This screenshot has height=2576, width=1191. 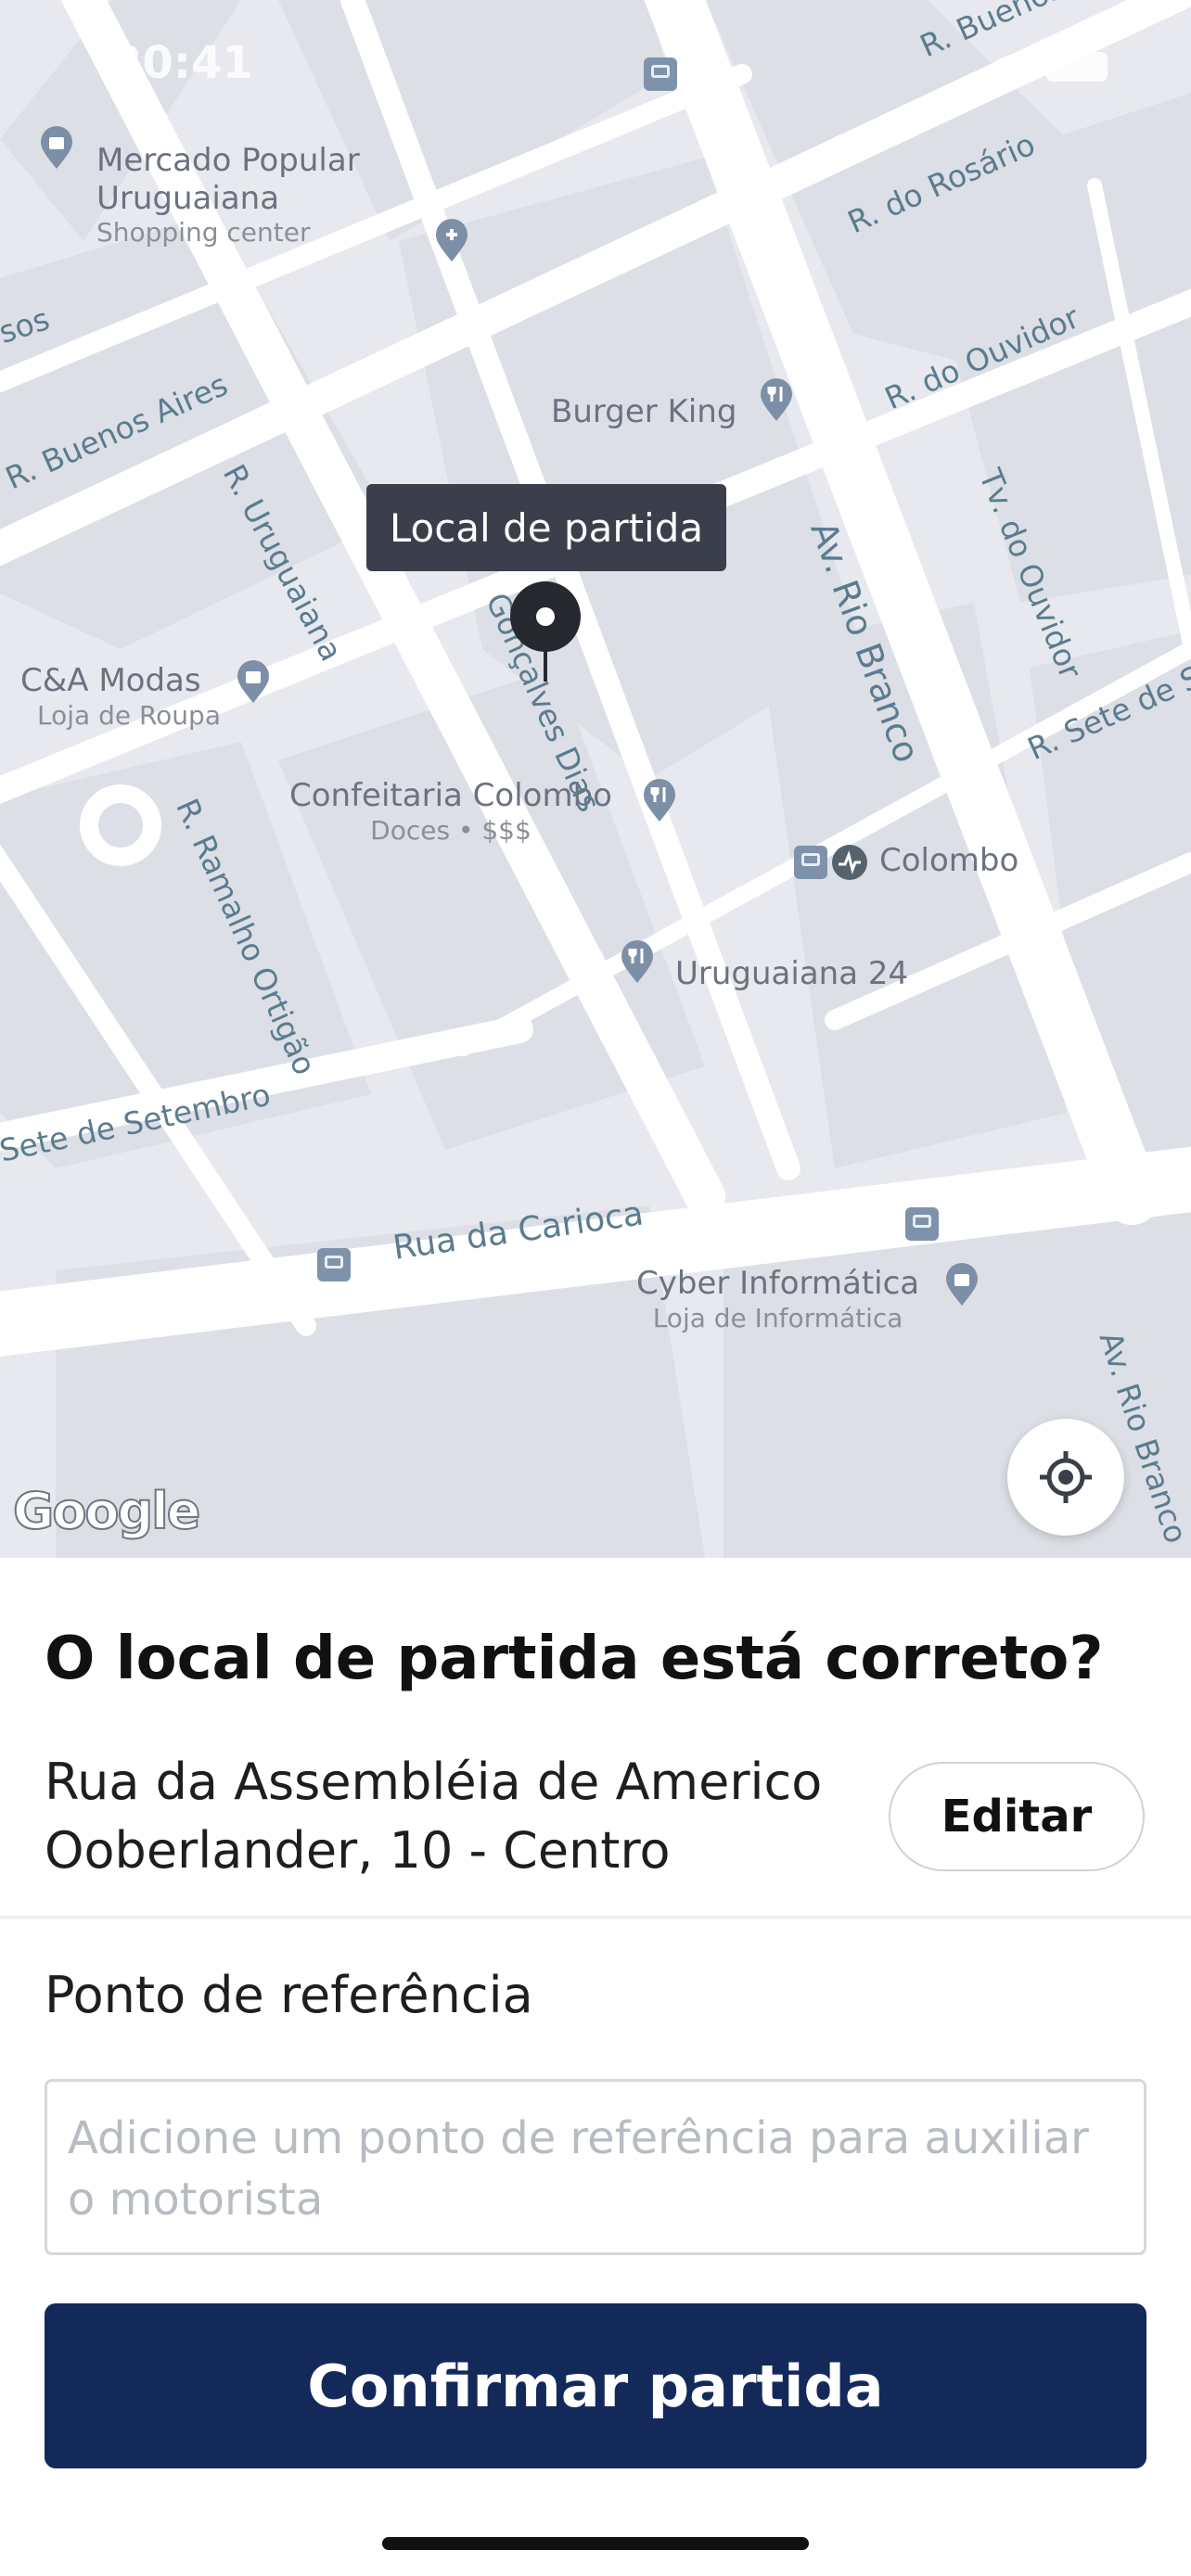 I want to click on pin-marker-icon, so click(x=545, y=635).